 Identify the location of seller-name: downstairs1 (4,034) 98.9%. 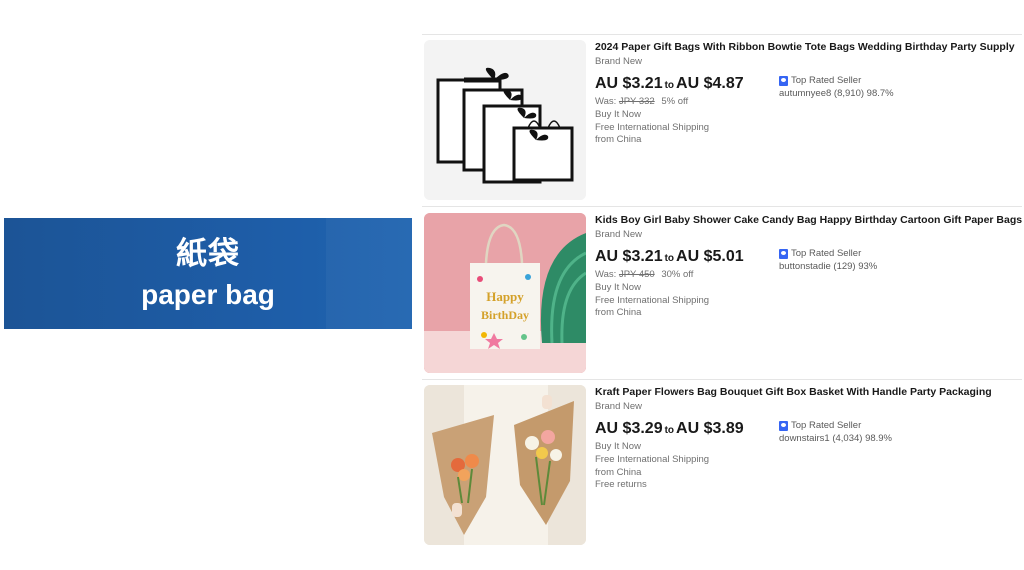
(835, 438).